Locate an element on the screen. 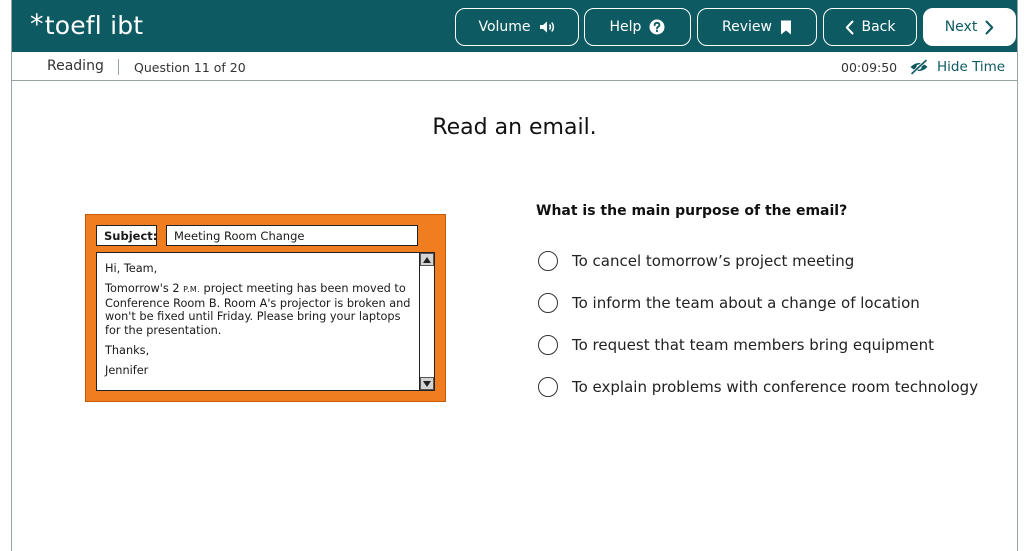 The width and height of the screenshot is (1029, 551). back-button: Back is located at coordinates (870, 27).